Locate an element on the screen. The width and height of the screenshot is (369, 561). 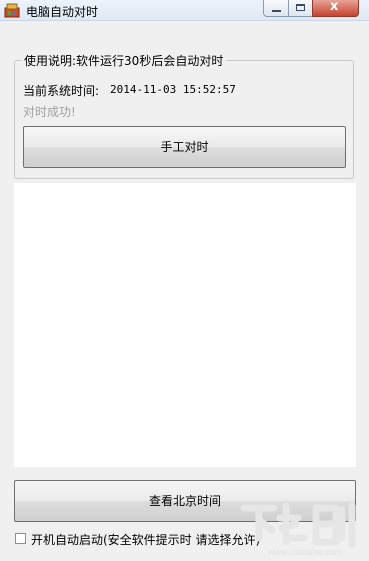
minimize-icon is located at coordinates (276, 11).